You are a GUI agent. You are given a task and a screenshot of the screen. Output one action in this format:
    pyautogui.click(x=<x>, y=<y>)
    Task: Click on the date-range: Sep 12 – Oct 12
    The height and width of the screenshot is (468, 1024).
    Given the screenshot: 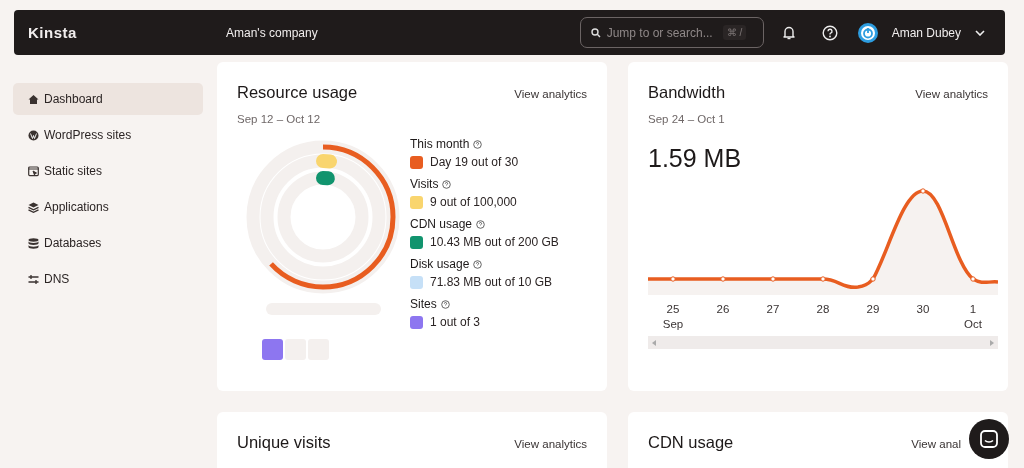 What is the action you would take?
    pyautogui.click(x=279, y=119)
    